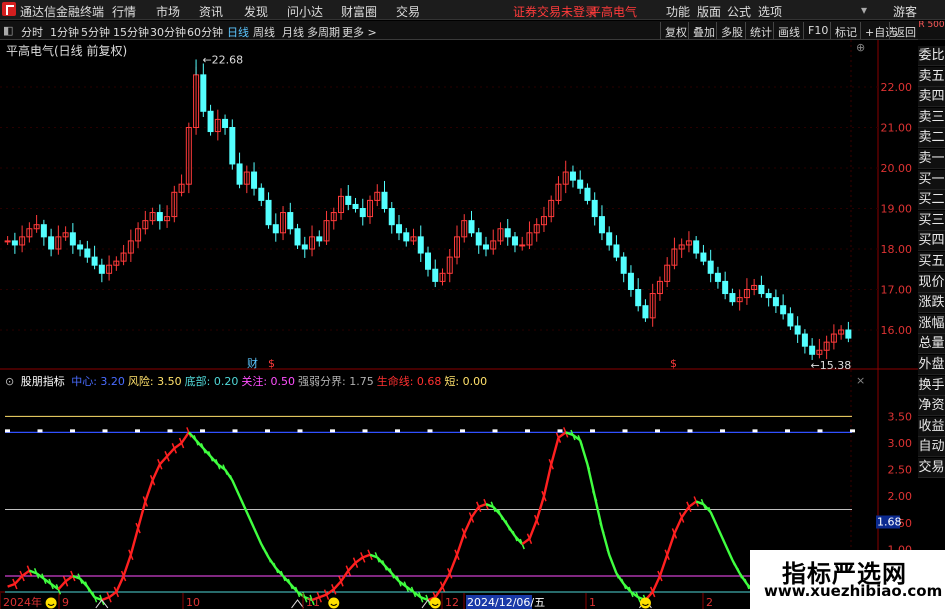  Describe the element at coordinates (555, 11) in the screenshot. I see `login-status: 证券交易未登录` at that location.